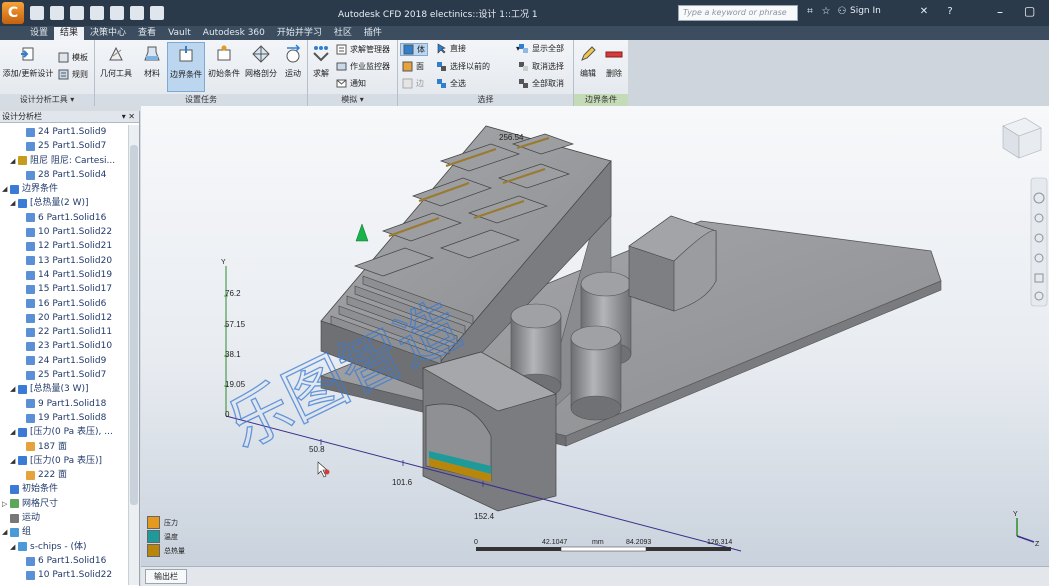 Image resolution: width=1049 pixels, height=586 pixels. What do you see at coordinates (57, 13) in the screenshot?
I see `open-file-icon` at bounding box center [57, 13].